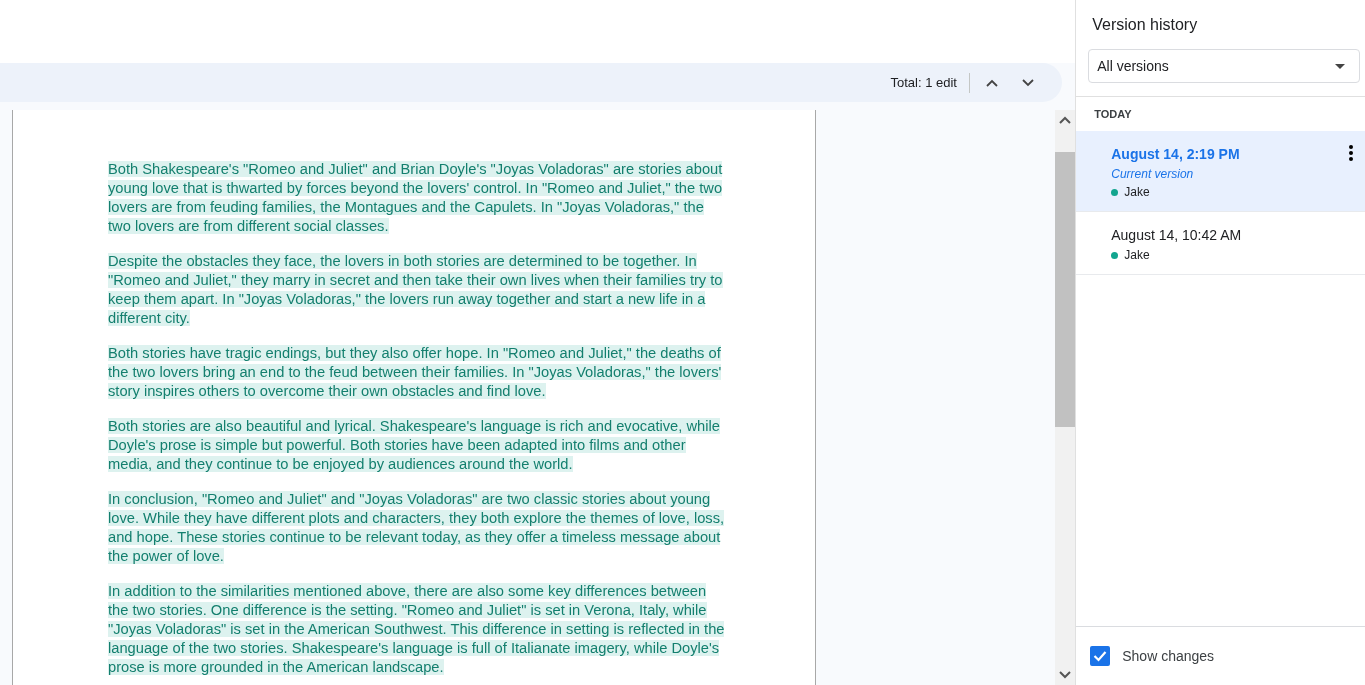  I want to click on scroll-down-icon, so click(1065, 675).